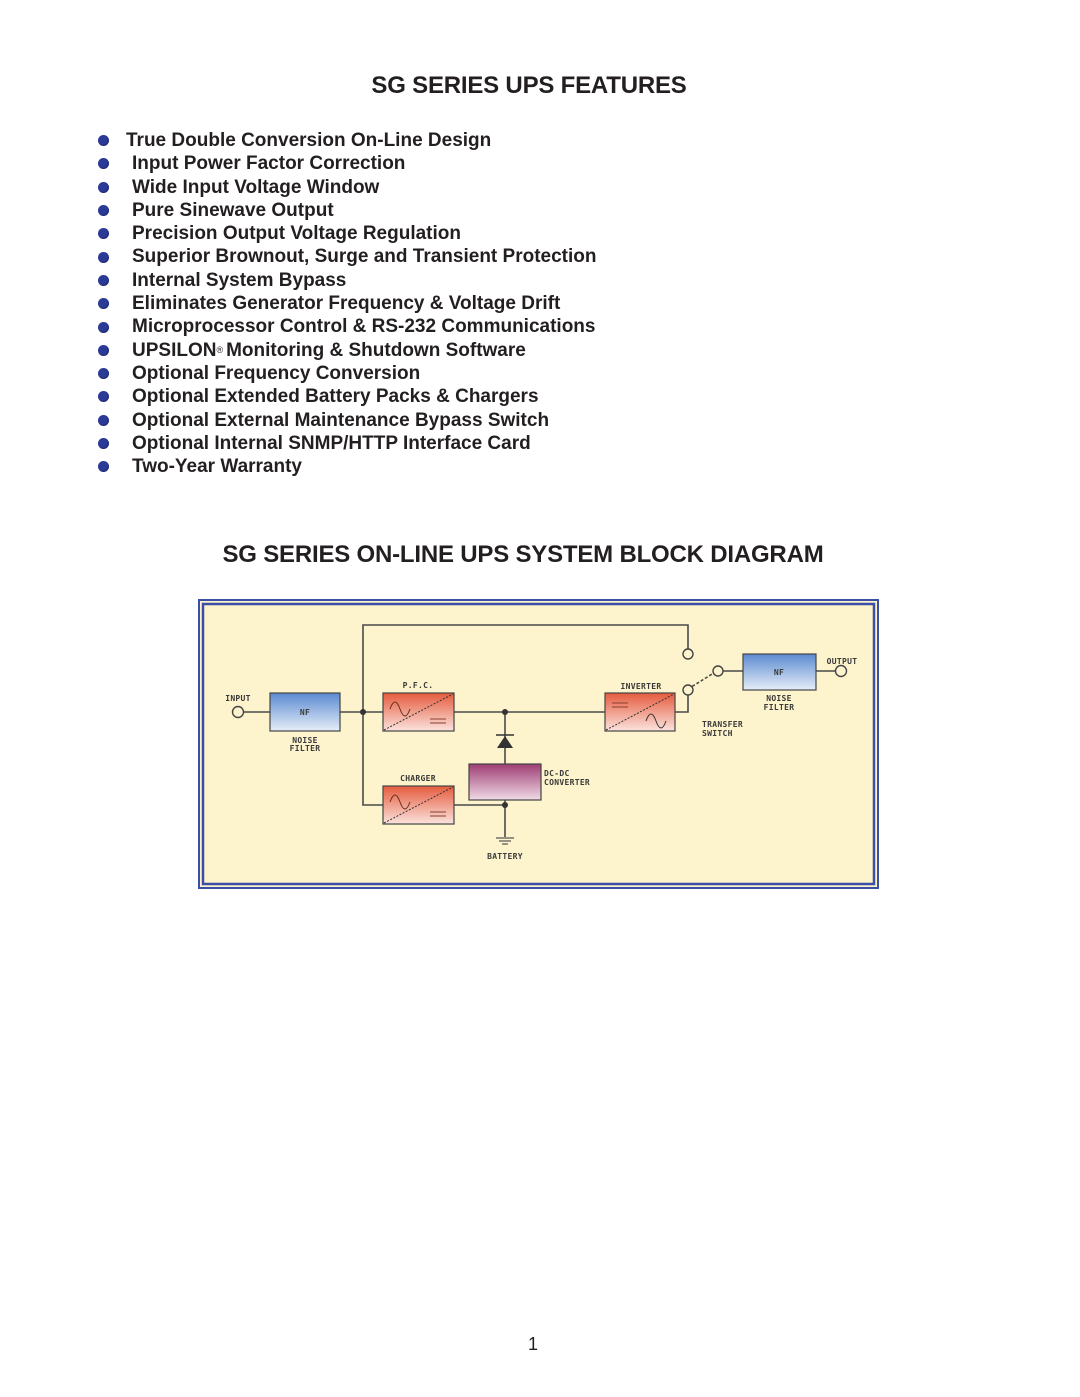 Image resolution: width=1080 pixels, height=1397 pixels. I want to click on charger-label: CHARGER, so click(418, 778).